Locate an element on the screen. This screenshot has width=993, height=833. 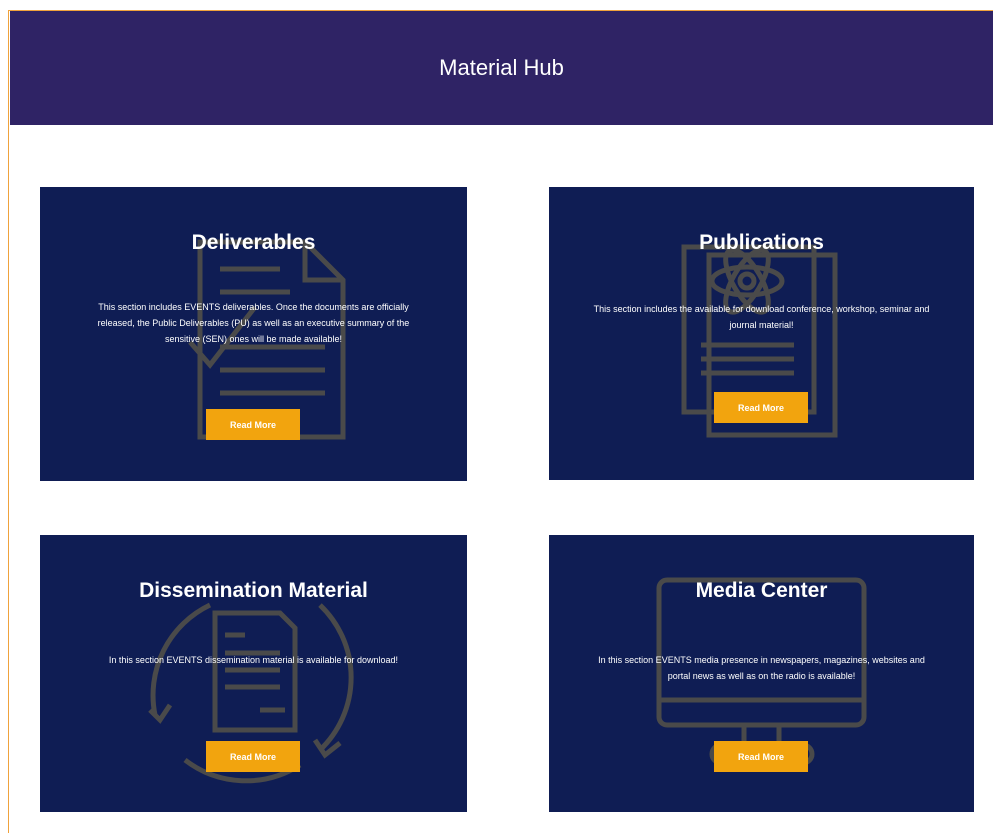
page-header: Material Hub is located at coordinates (501, 68).